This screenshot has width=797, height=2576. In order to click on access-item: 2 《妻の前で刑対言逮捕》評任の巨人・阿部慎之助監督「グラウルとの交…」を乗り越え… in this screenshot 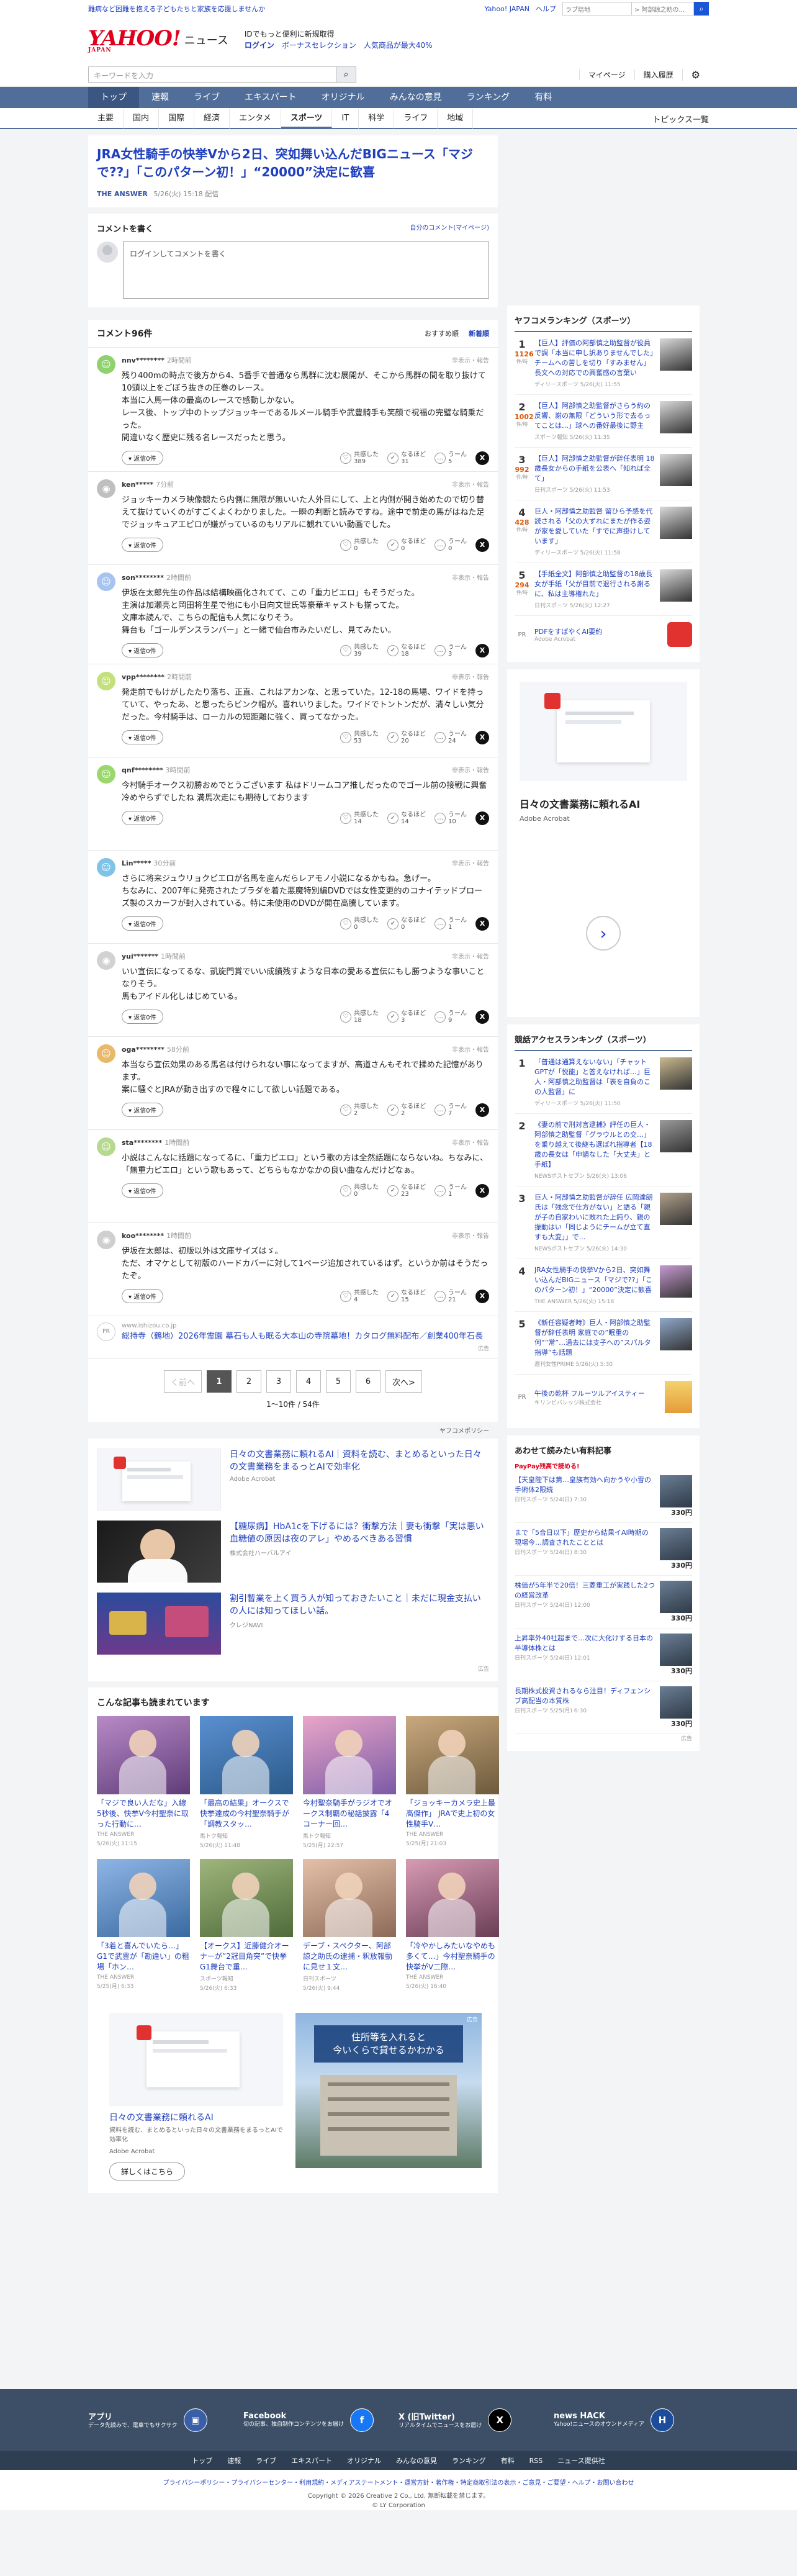, I will do `click(604, 1150)`.